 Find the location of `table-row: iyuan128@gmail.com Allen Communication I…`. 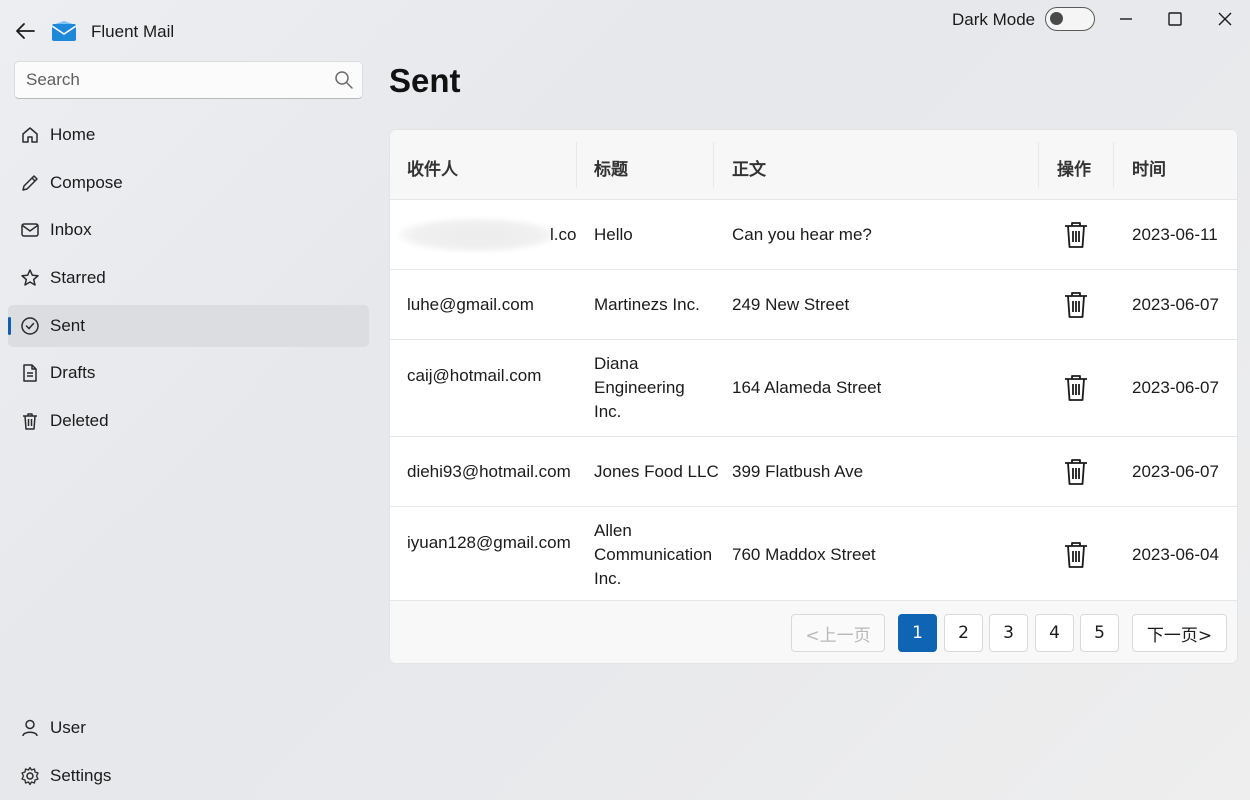

table-row: iyuan128@gmail.com Allen Communication I… is located at coordinates (813, 554).